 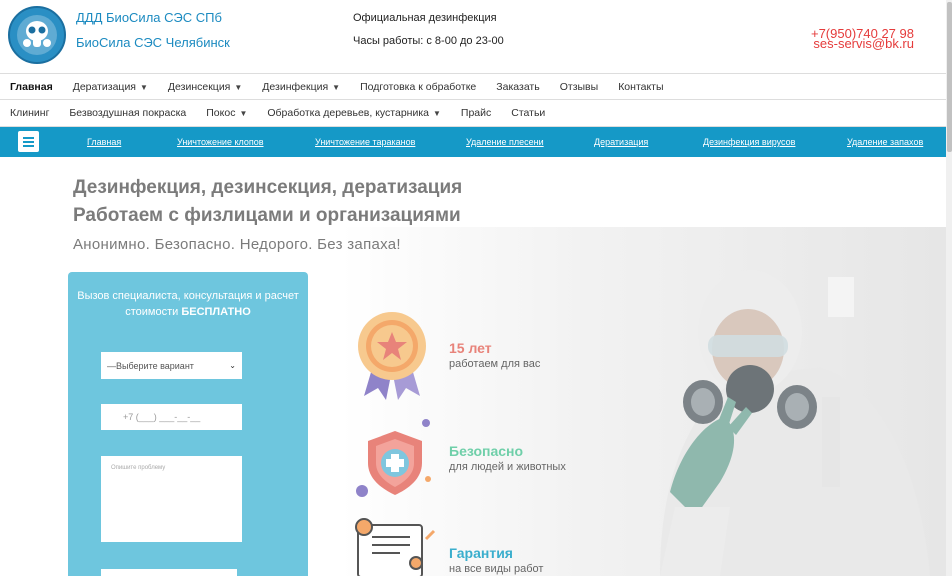 I want to click on menu-item-deratization: Дератизация ▼, so click(x=110, y=87).